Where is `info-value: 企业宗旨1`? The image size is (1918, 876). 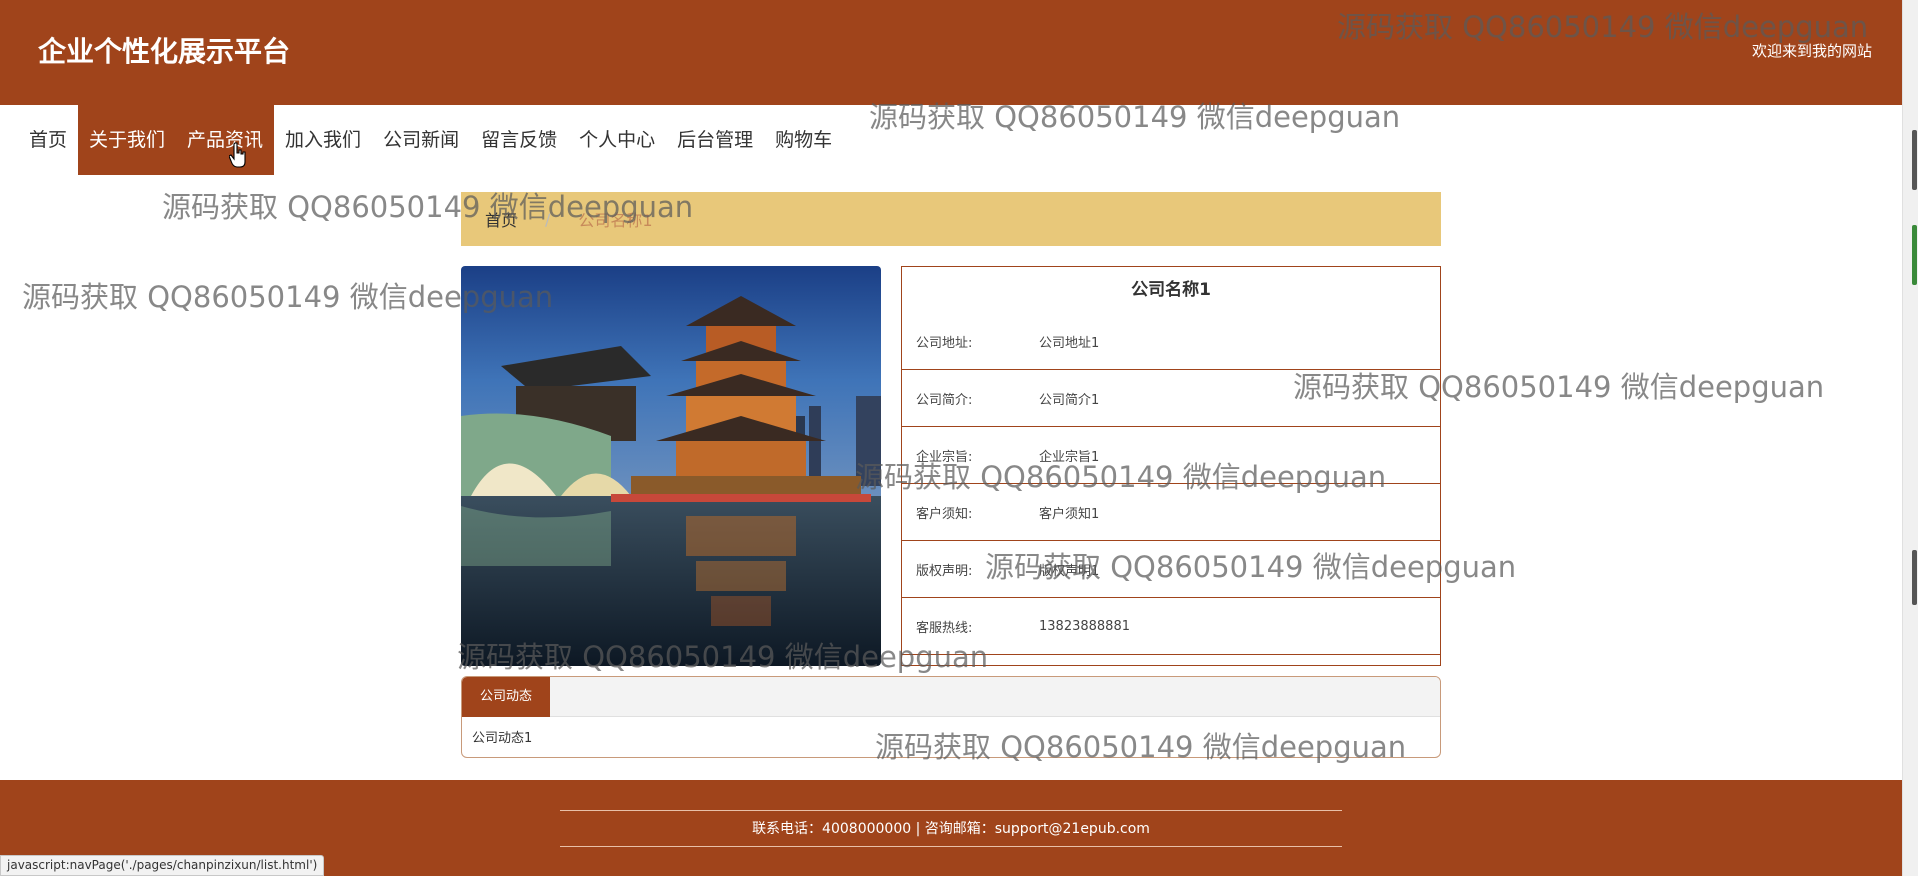 info-value: 企业宗旨1 is located at coordinates (1069, 457).